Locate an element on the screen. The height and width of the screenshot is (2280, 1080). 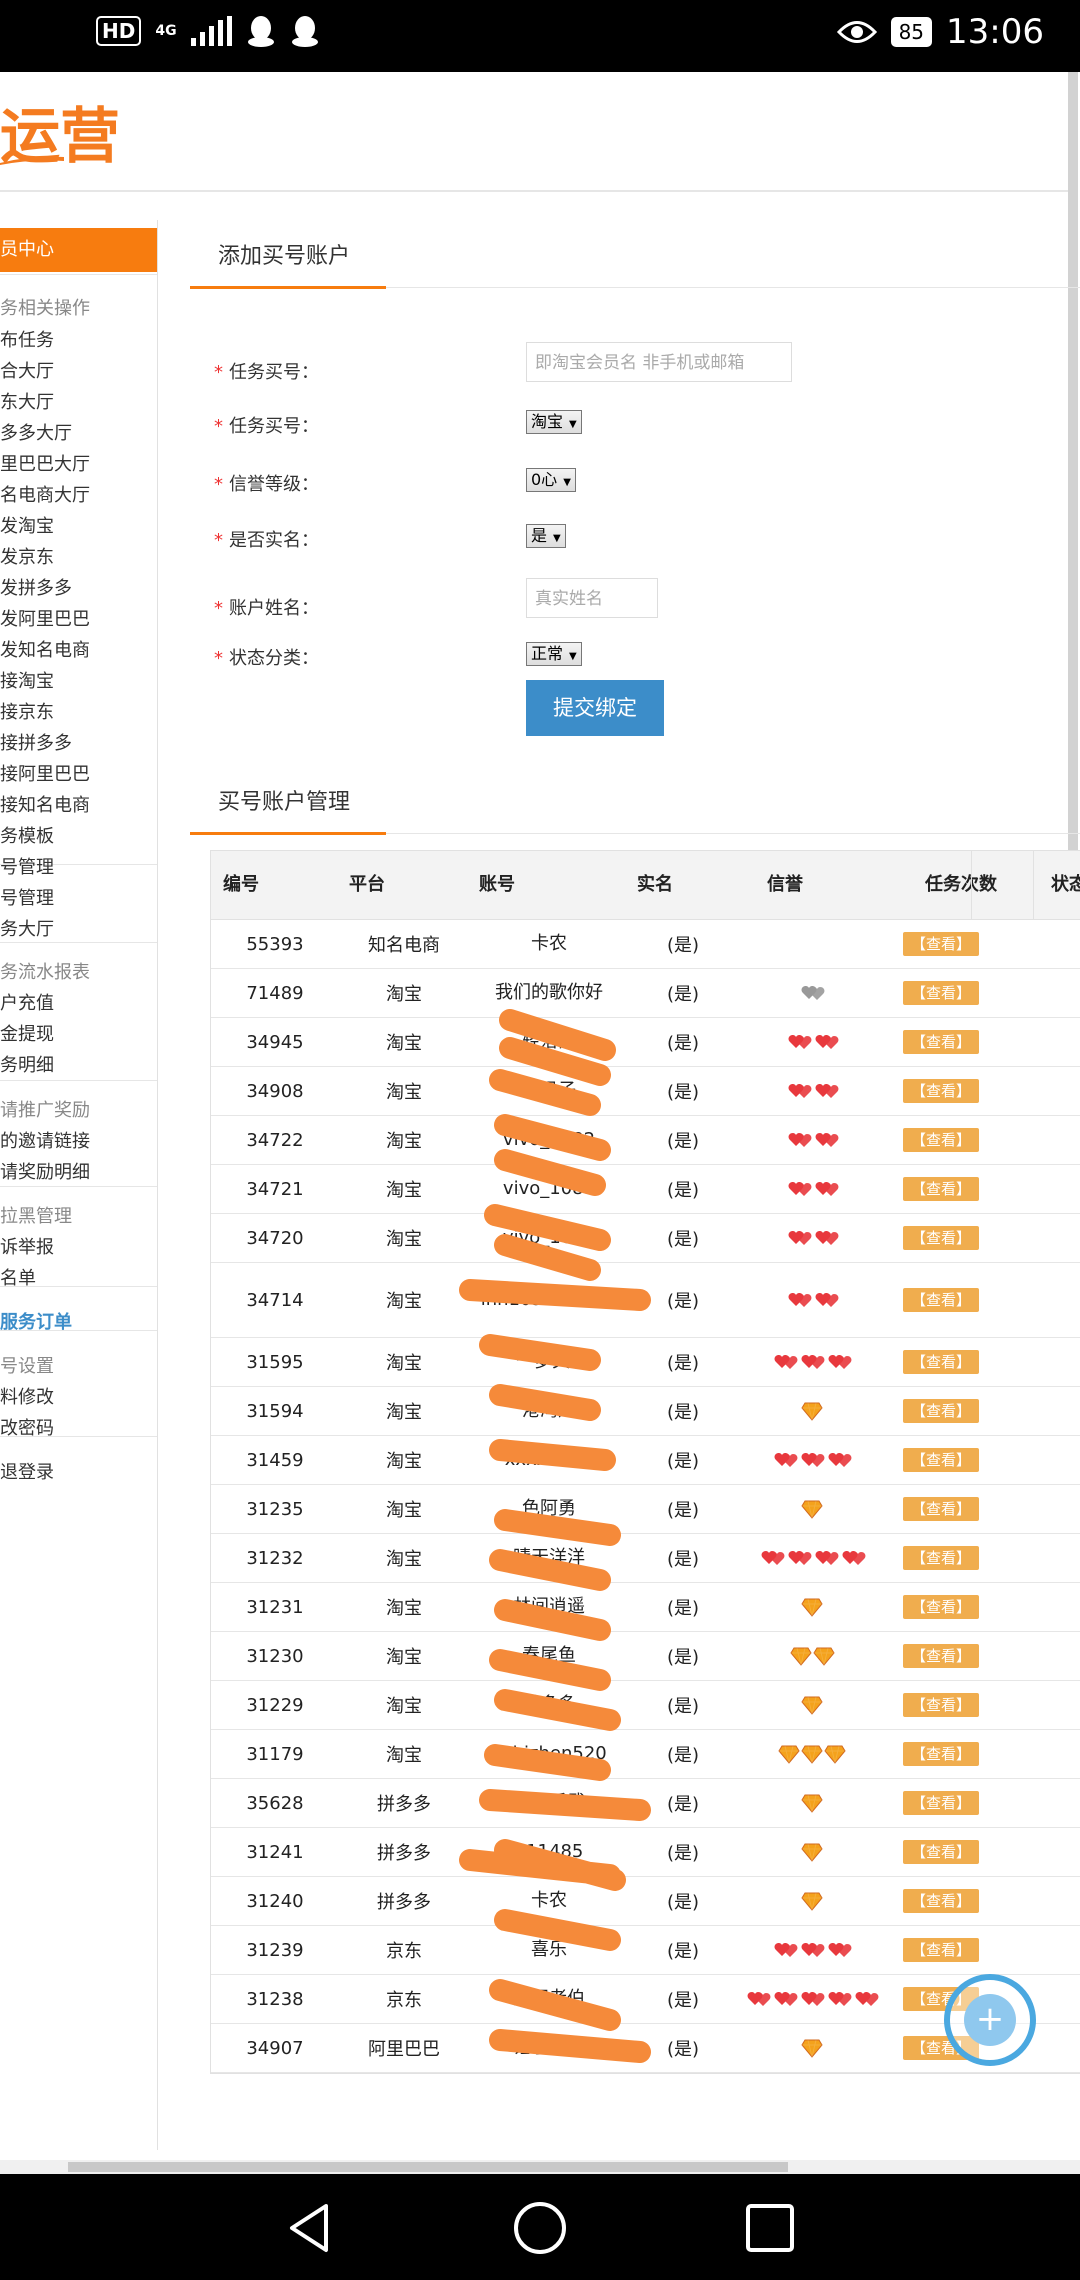
sidebar-item-member-center: 员中心 is located at coordinates (78, 250).